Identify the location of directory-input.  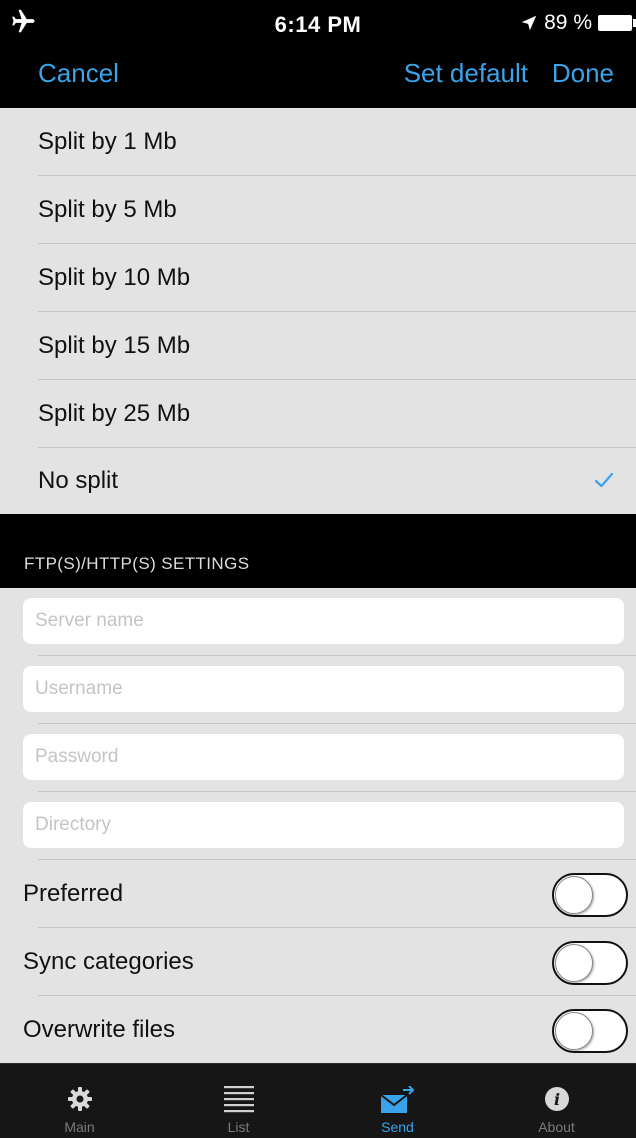
(323, 825).